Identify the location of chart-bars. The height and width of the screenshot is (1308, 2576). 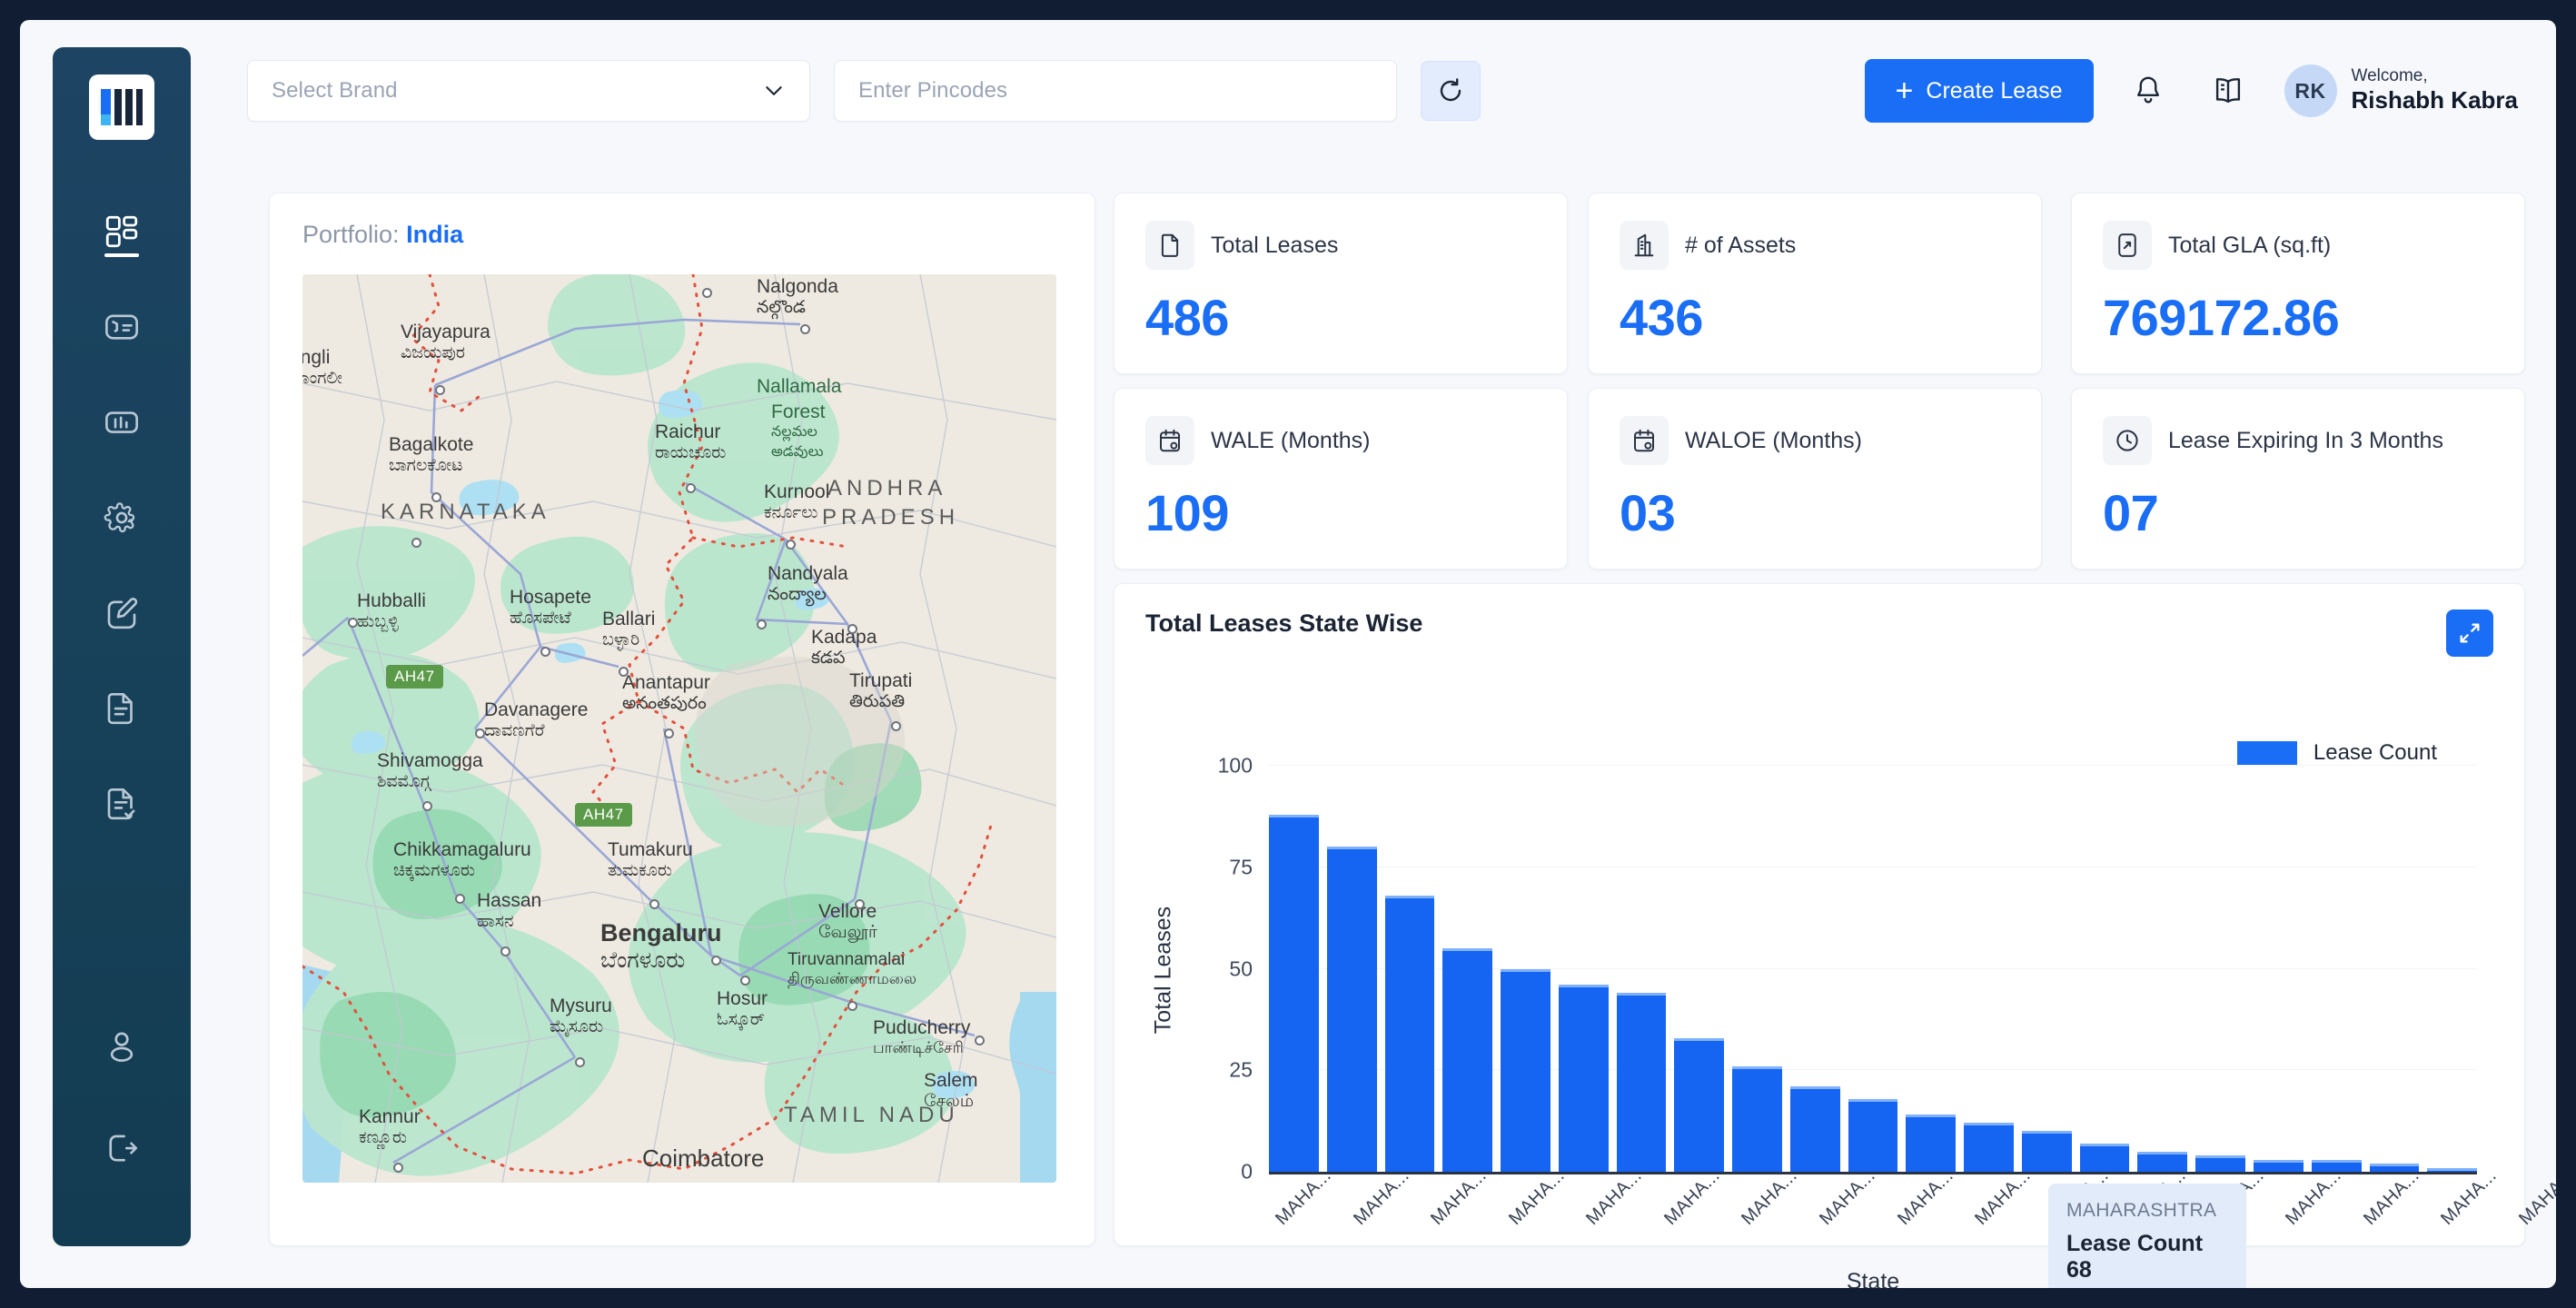
(1873, 969).